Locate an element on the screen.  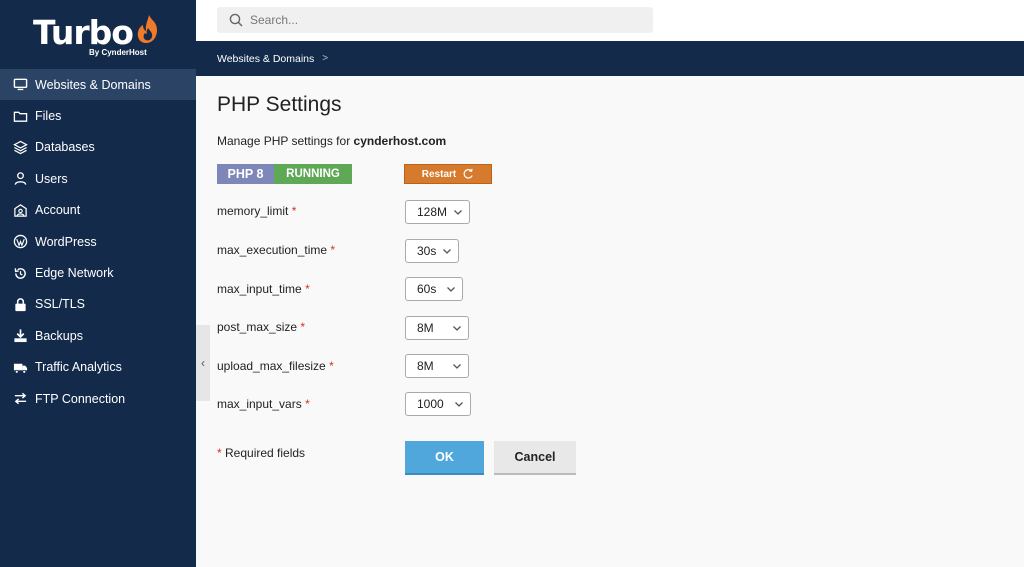
max-input-time-select: 60s is located at coordinates (434, 289).